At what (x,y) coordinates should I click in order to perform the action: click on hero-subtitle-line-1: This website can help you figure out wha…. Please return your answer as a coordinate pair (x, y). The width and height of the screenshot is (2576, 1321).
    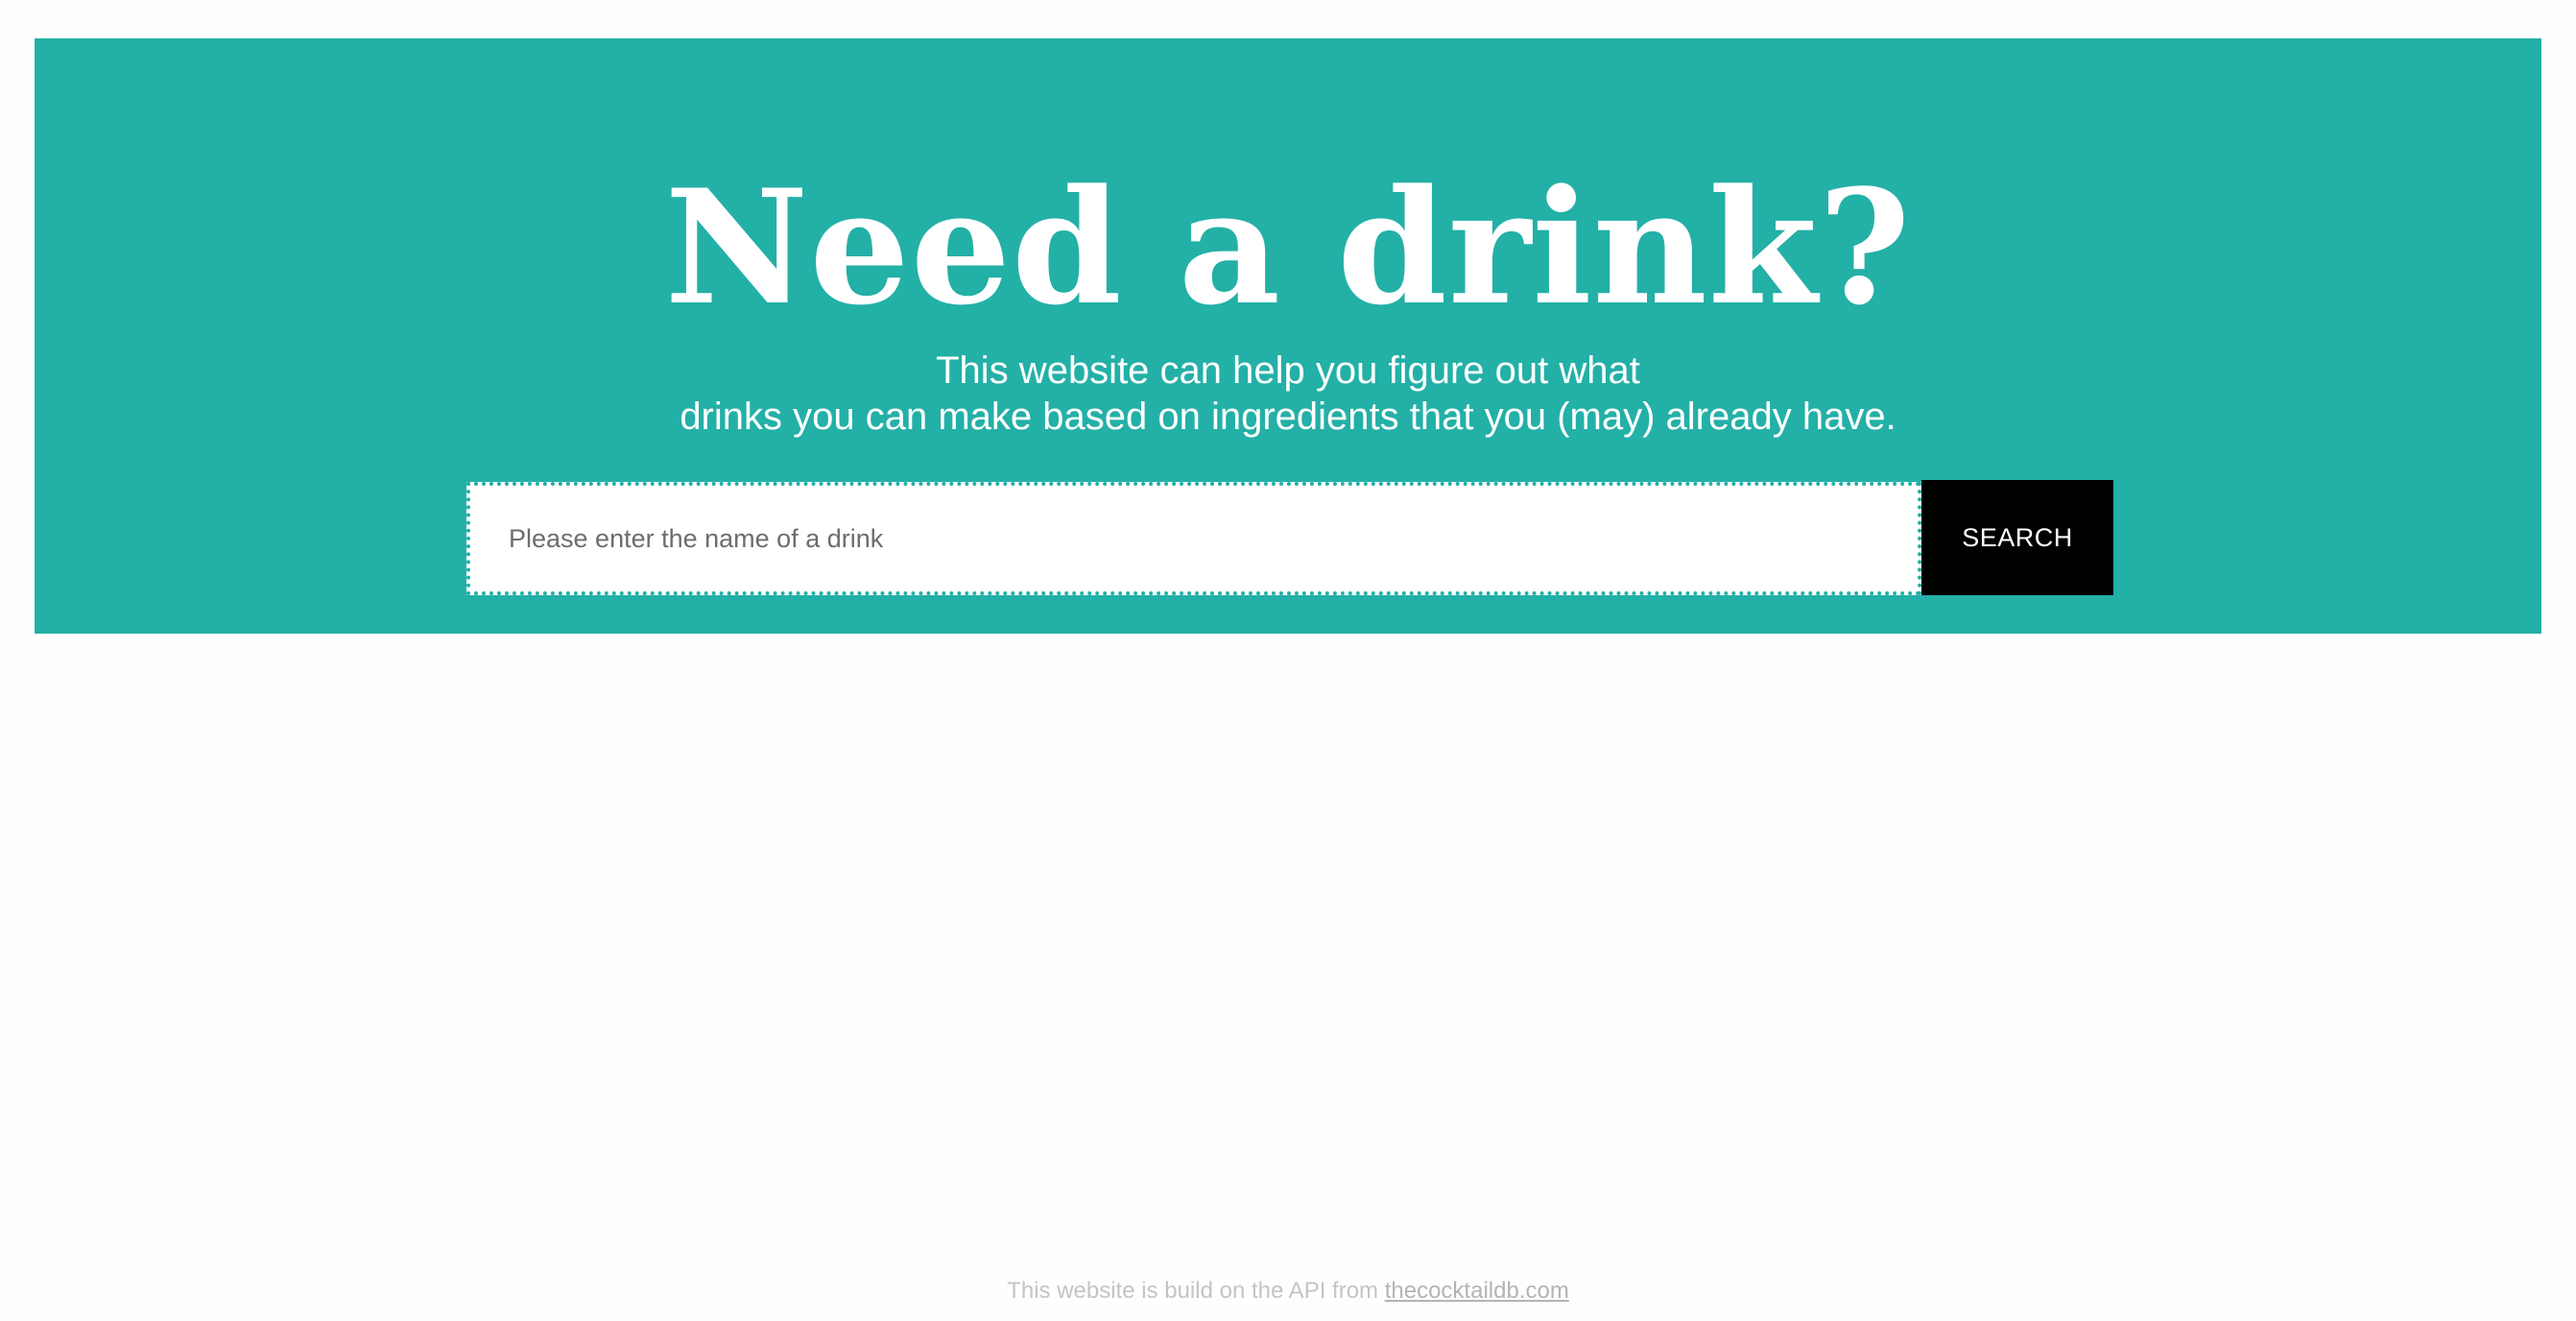
    Looking at the image, I should click on (1288, 370).